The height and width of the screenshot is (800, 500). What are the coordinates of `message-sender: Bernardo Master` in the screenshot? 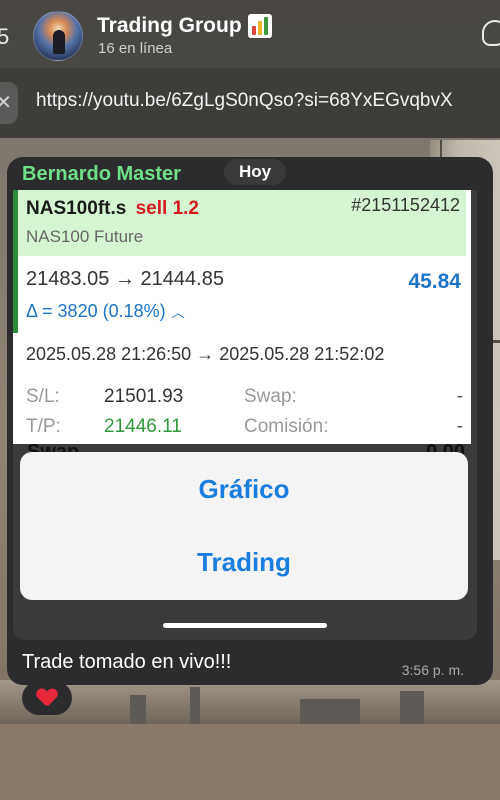 It's located at (101, 174).